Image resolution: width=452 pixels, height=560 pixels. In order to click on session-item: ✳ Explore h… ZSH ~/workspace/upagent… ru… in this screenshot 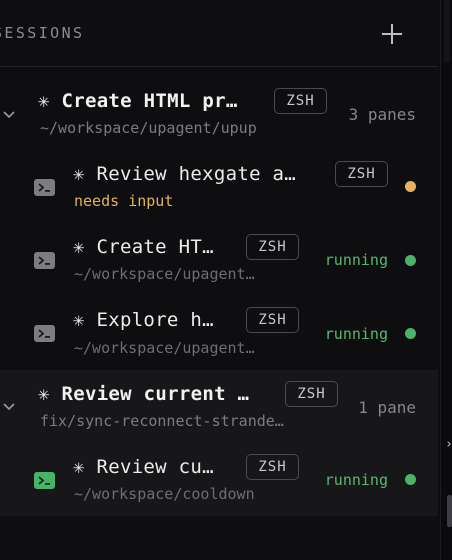, I will do `click(219, 335)`.